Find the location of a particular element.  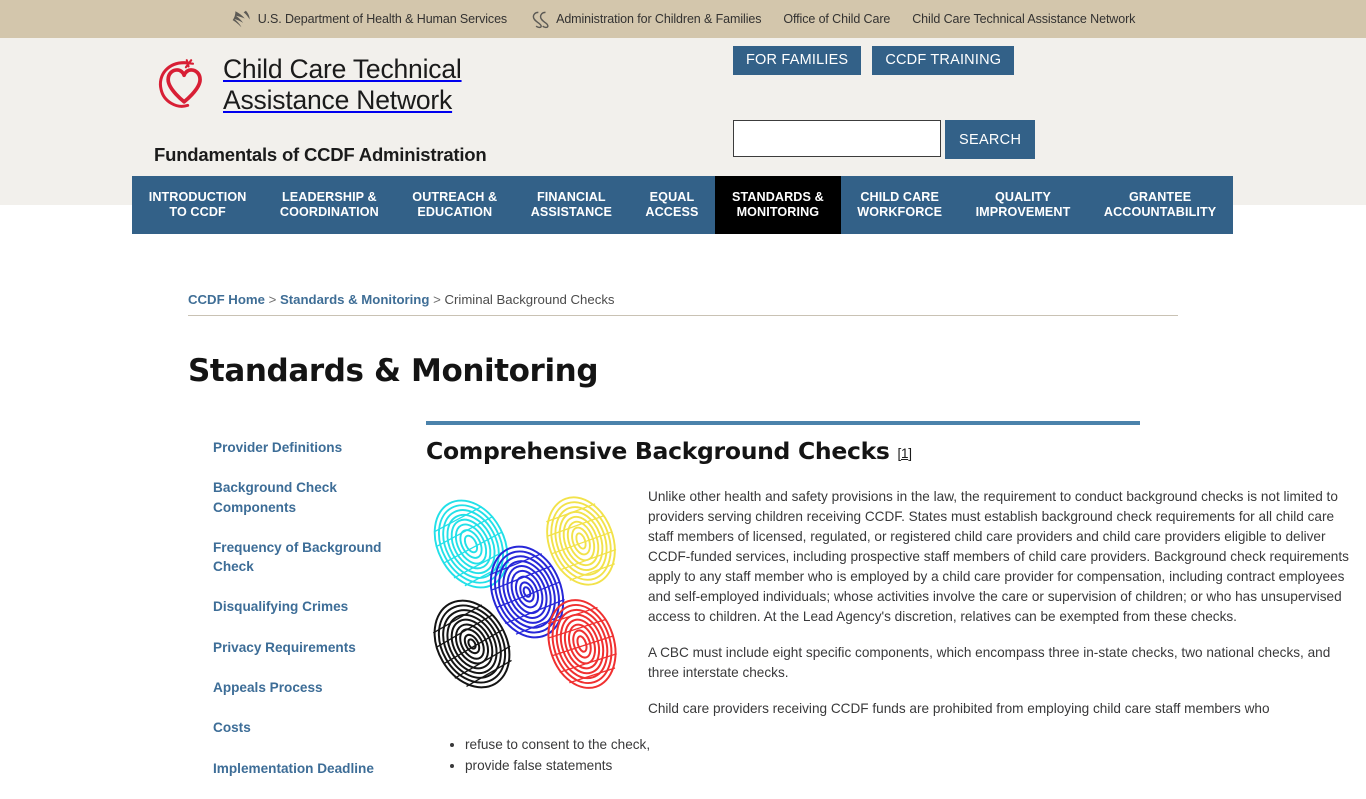

nav-leadership-coordination: LEADERSHIP & COORDINATION is located at coordinates (329, 205).